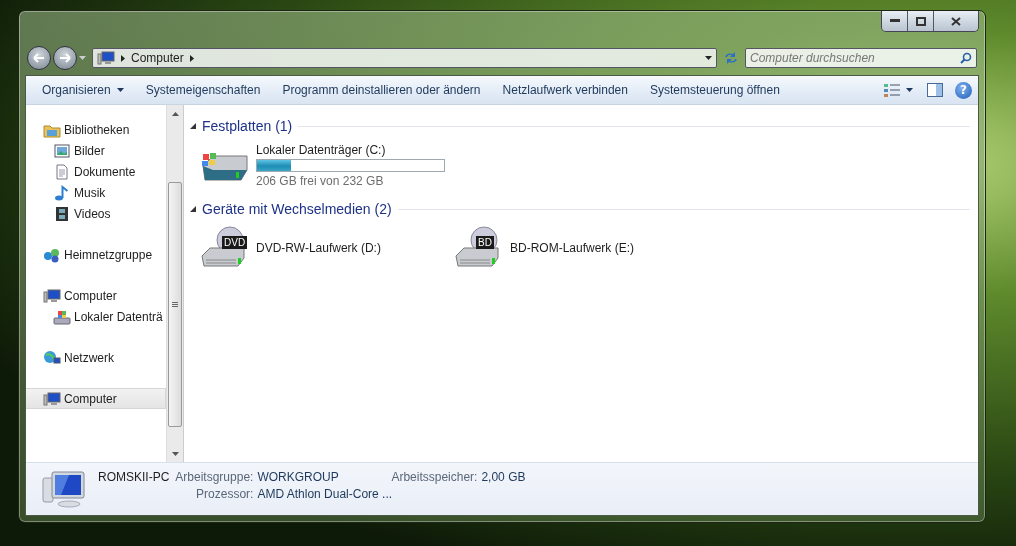  What do you see at coordinates (96, 150) in the screenshot?
I see `nav-item: Bilder` at bounding box center [96, 150].